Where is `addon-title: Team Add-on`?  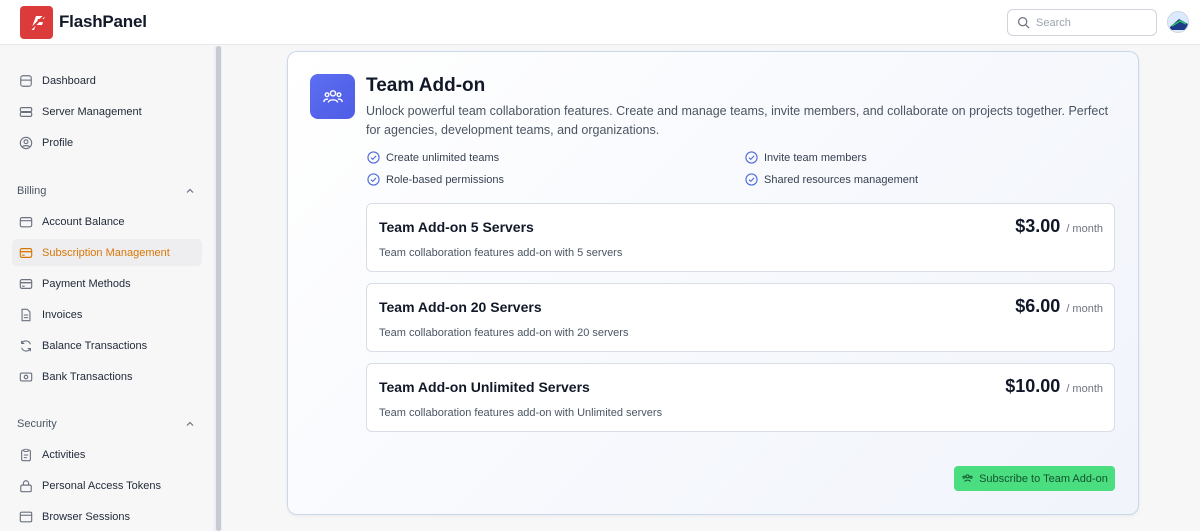 addon-title: Team Add-on is located at coordinates (426, 85).